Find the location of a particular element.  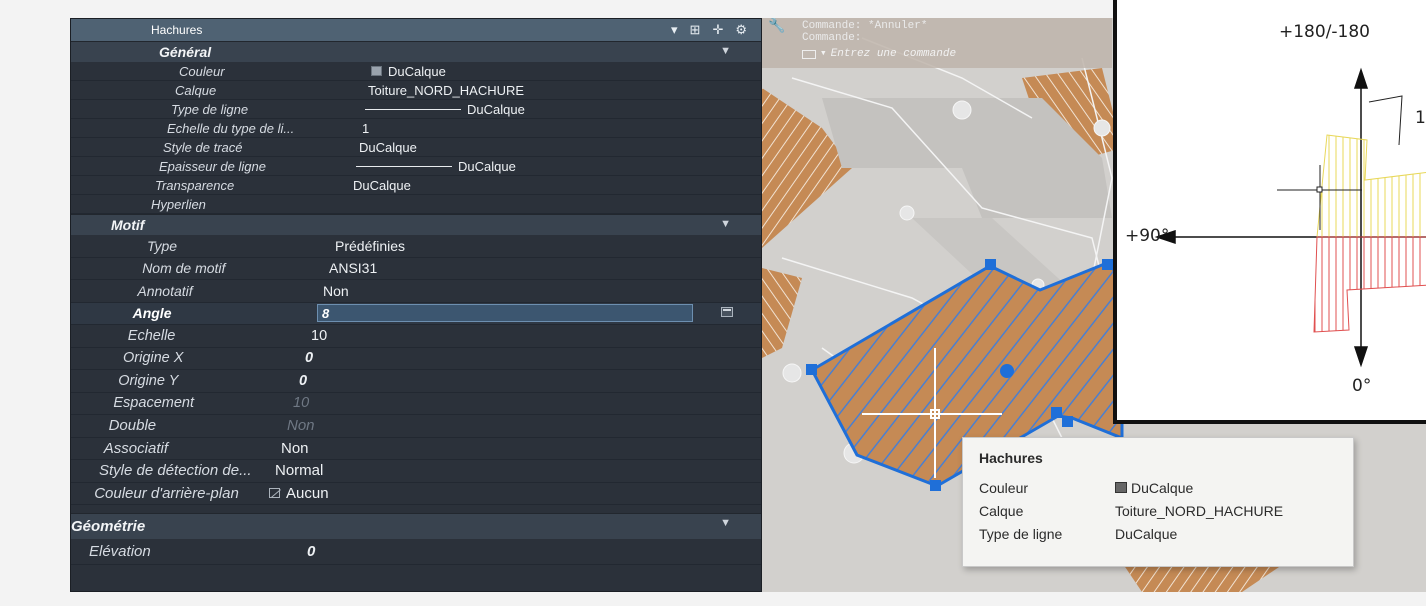

property-label: Double is located at coordinates (132, 426).